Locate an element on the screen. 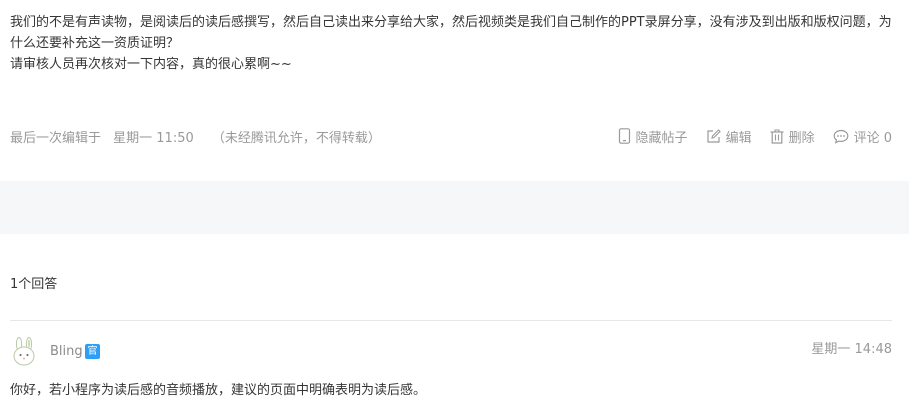 This screenshot has width=909, height=409. section-separator is located at coordinates (454, 207).